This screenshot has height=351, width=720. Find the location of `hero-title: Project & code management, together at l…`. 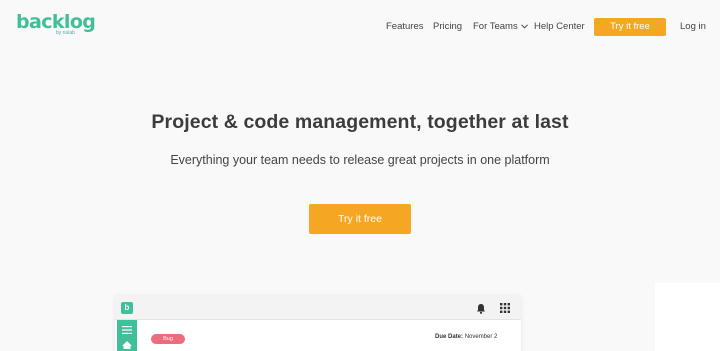

hero-title: Project & code management, together at l… is located at coordinates (360, 122).